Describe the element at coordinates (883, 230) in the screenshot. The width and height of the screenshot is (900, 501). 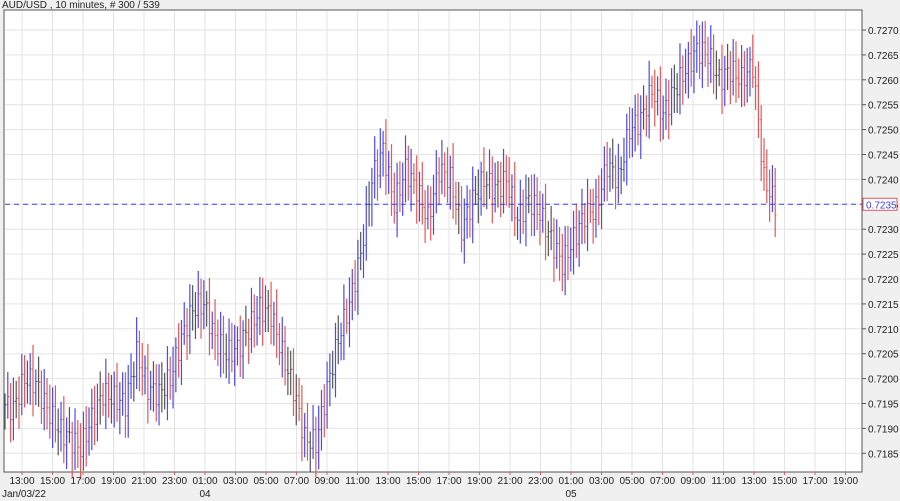
I see `y-tick-label: 0.7230` at that location.